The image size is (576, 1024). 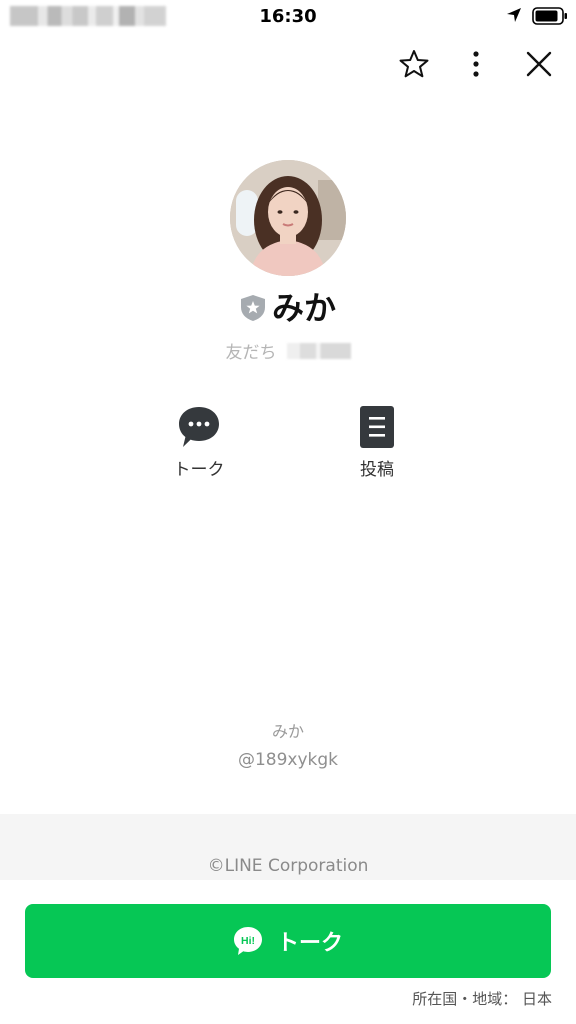 What do you see at coordinates (288, 760) in the screenshot?
I see `line-id: @189xykgk` at bounding box center [288, 760].